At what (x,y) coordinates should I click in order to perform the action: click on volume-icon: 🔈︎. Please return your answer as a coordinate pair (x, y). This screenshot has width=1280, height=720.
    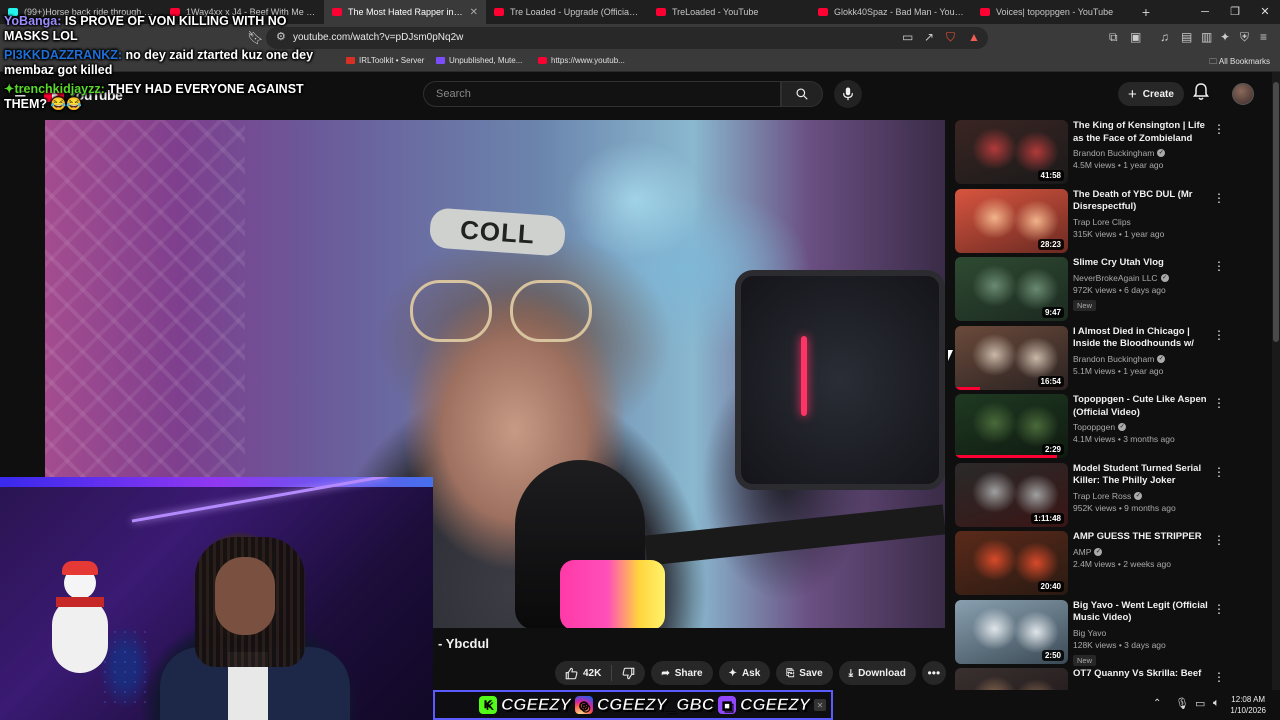
    Looking at the image, I should click on (1216, 703).